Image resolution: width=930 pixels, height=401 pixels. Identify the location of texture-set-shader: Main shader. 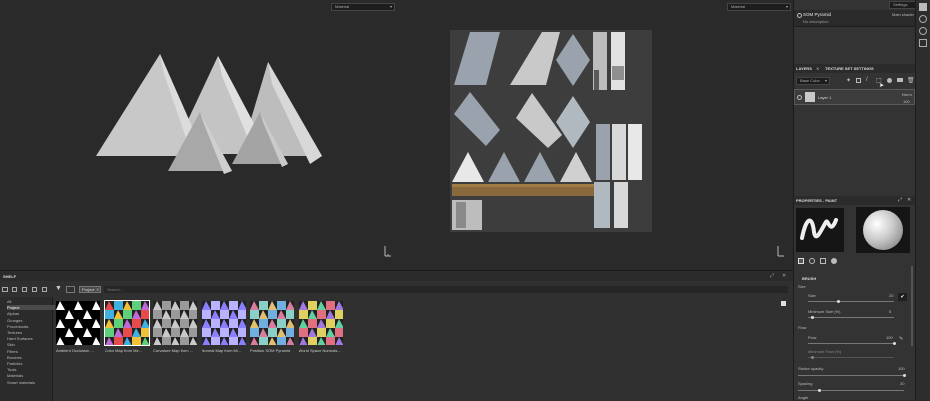
(903, 14).